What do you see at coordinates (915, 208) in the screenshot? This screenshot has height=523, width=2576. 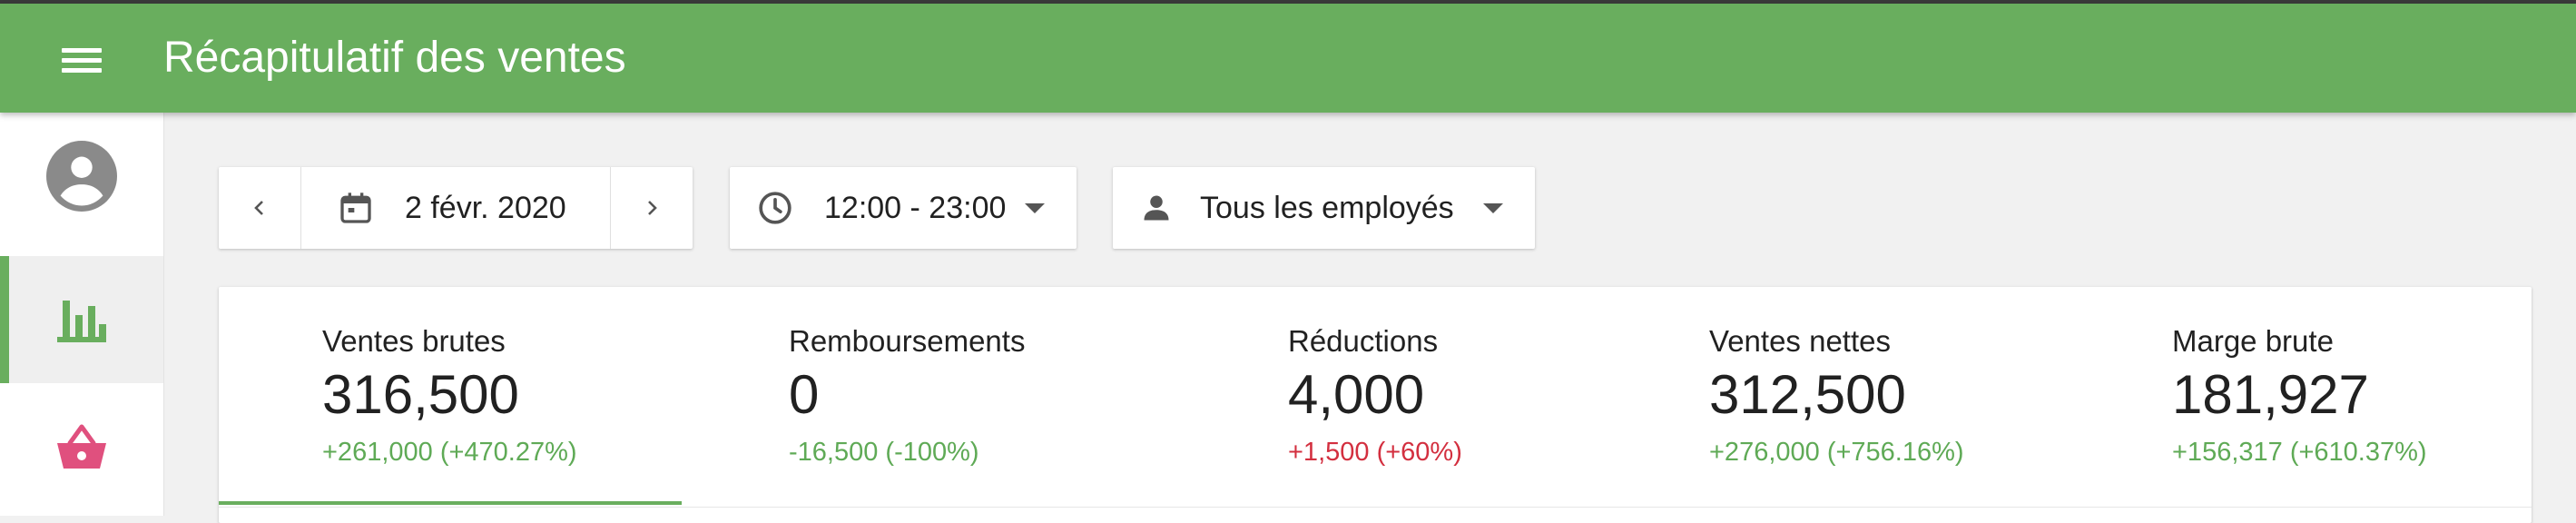 I see `time-range-value: 12:00 - 23:00` at bounding box center [915, 208].